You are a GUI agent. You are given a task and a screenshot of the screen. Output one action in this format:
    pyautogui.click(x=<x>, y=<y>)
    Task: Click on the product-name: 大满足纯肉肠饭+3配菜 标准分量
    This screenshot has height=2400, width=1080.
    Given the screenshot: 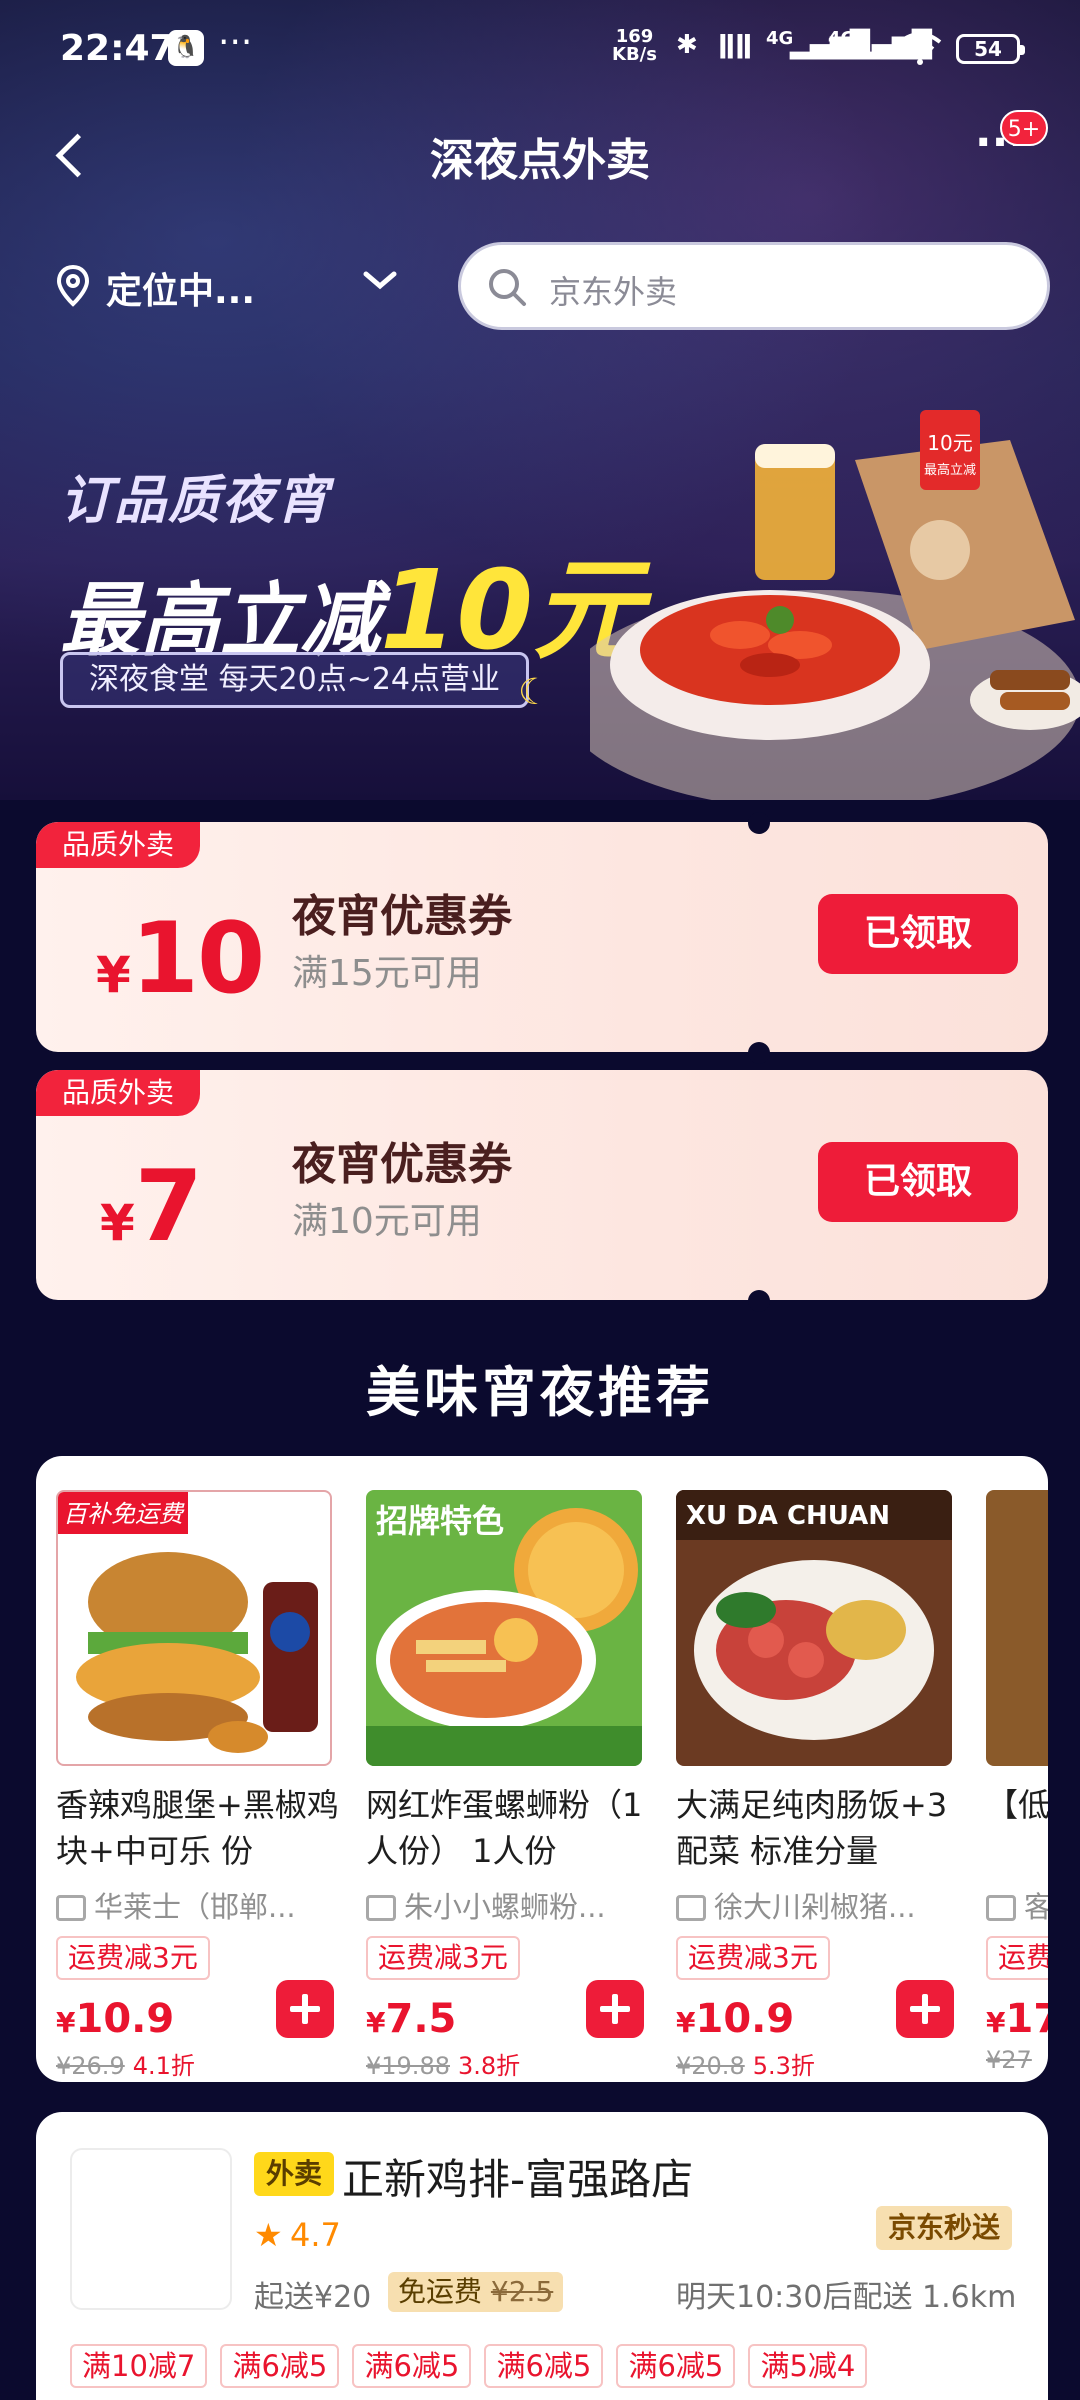 What is the action you would take?
    pyautogui.click(x=821, y=1828)
    